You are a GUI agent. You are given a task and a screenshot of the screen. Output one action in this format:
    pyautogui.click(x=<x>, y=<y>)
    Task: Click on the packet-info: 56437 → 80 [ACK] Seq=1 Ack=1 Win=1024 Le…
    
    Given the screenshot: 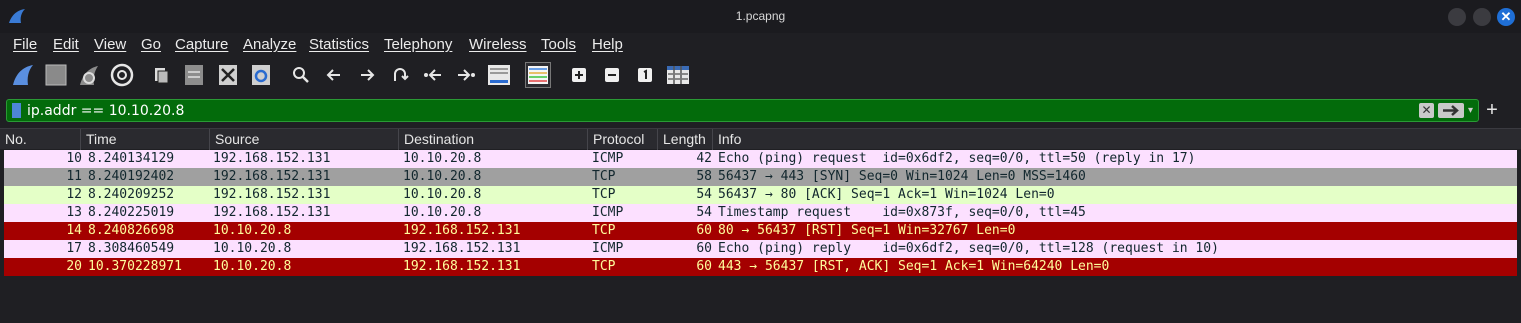 What is the action you would take?
    pyautogui.click(x=886, y=194)
    